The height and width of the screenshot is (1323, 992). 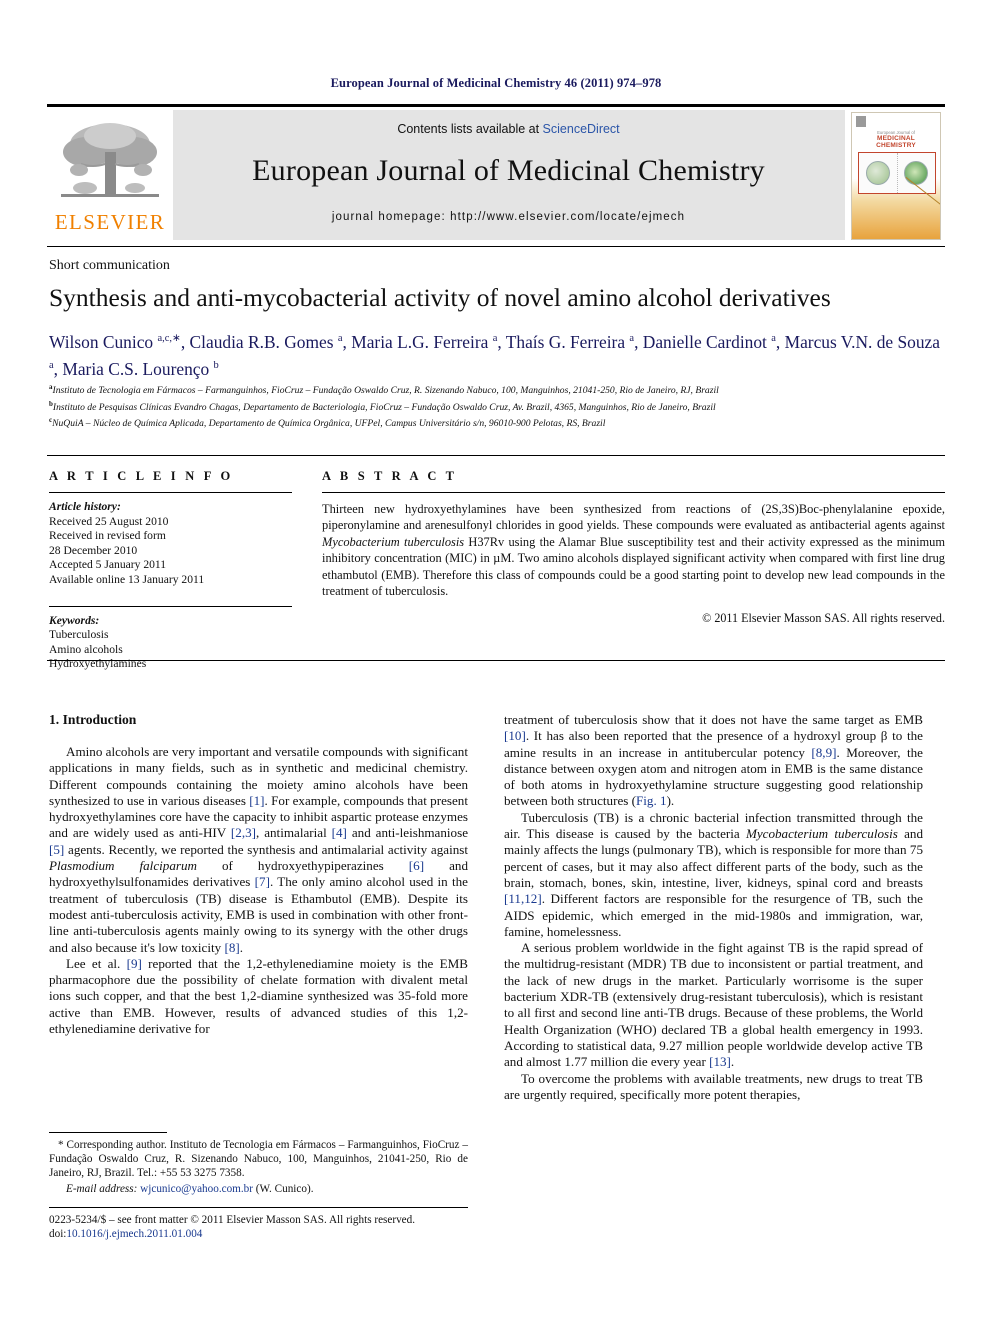 What do you see at coordinates (108, 565) in the screenshot?
I see `history-item: Accepted 5 January 2011` at bounding box center [108, 565].